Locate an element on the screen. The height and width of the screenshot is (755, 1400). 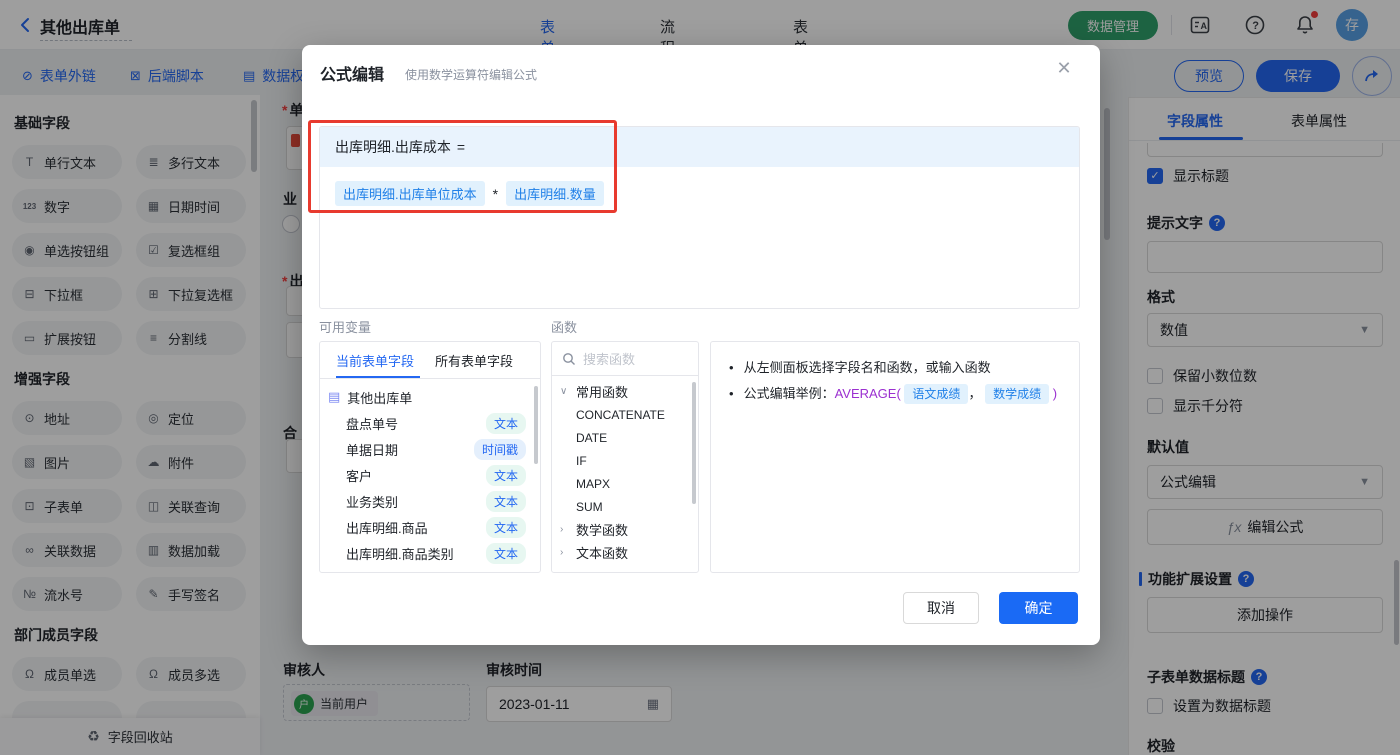
function-search: 搜索函数 is located at coordinates (625, 359).